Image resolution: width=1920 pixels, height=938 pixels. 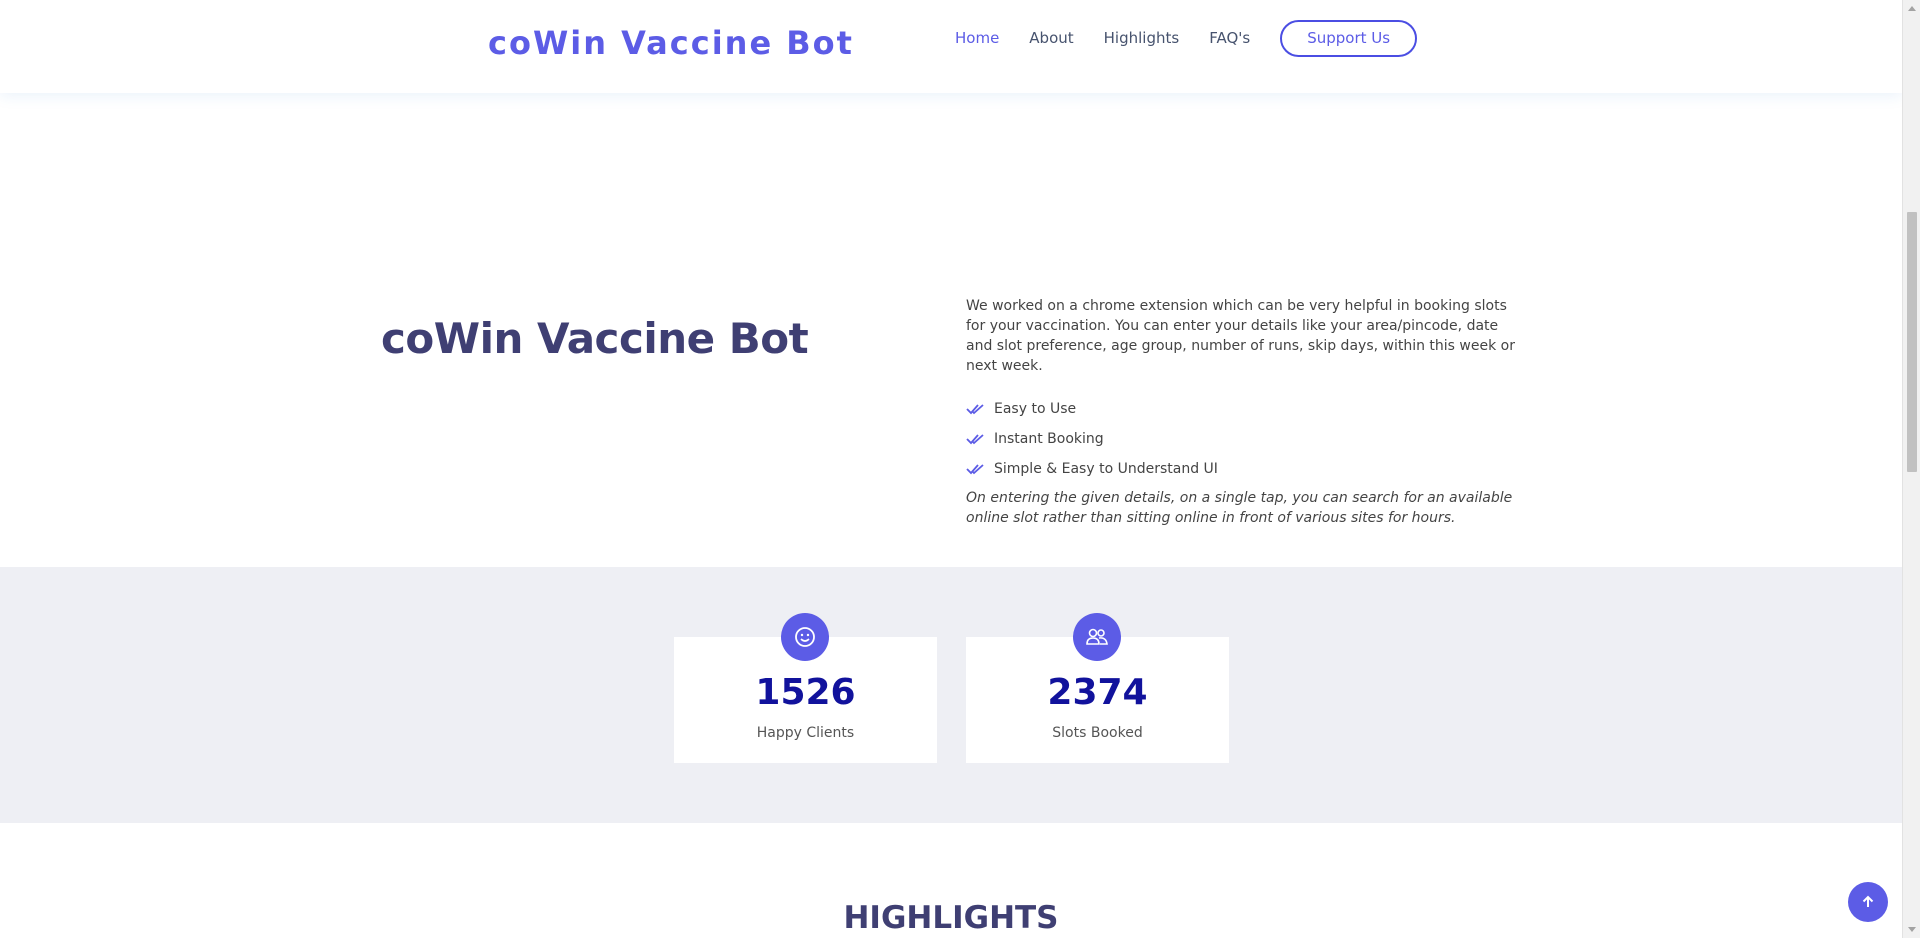 What do you see at coordinates (1097, 637) in the screenshot?
I see `users-icon` at bounding box center [1097, 637].